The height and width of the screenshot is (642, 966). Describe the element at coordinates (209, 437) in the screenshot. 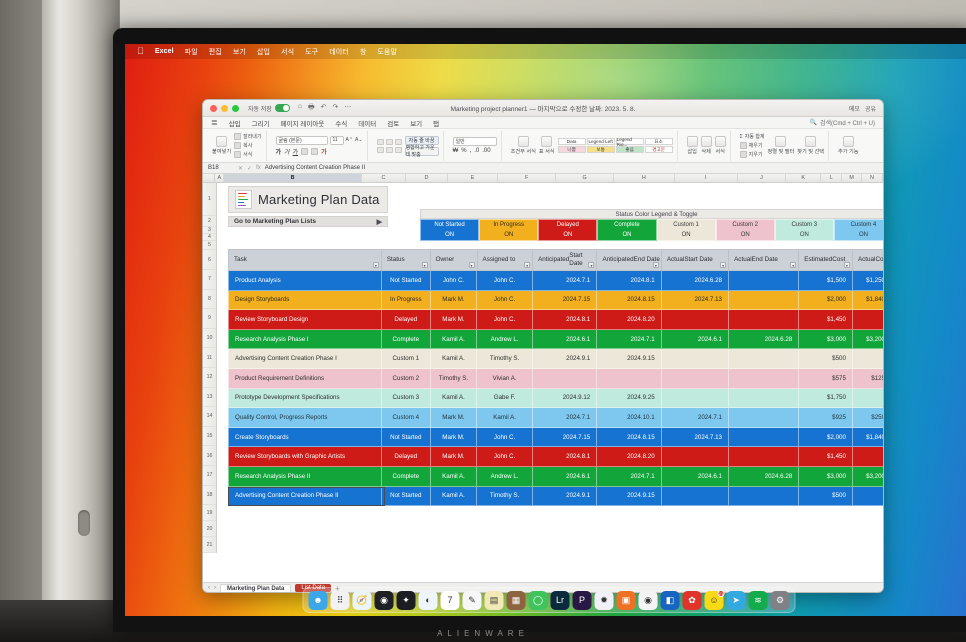

I see `row-header-15: 15` at that location.